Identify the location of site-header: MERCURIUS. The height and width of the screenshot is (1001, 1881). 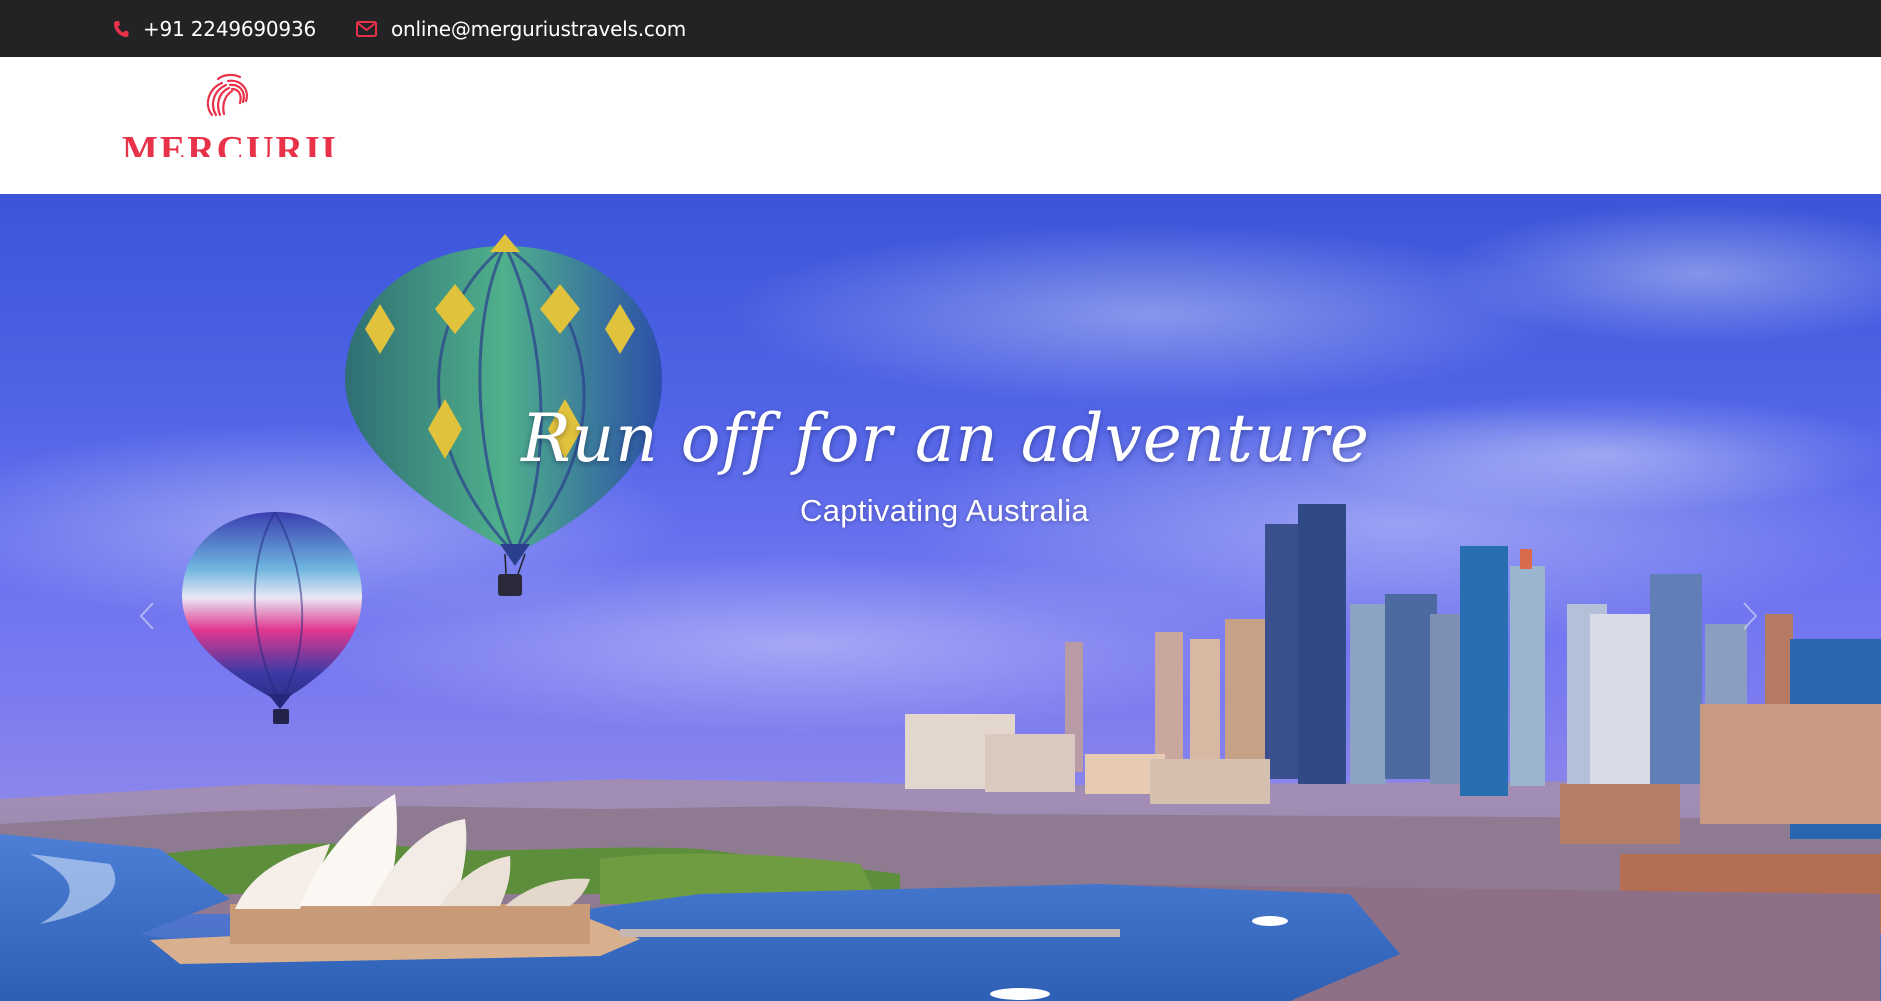
(940, 125).